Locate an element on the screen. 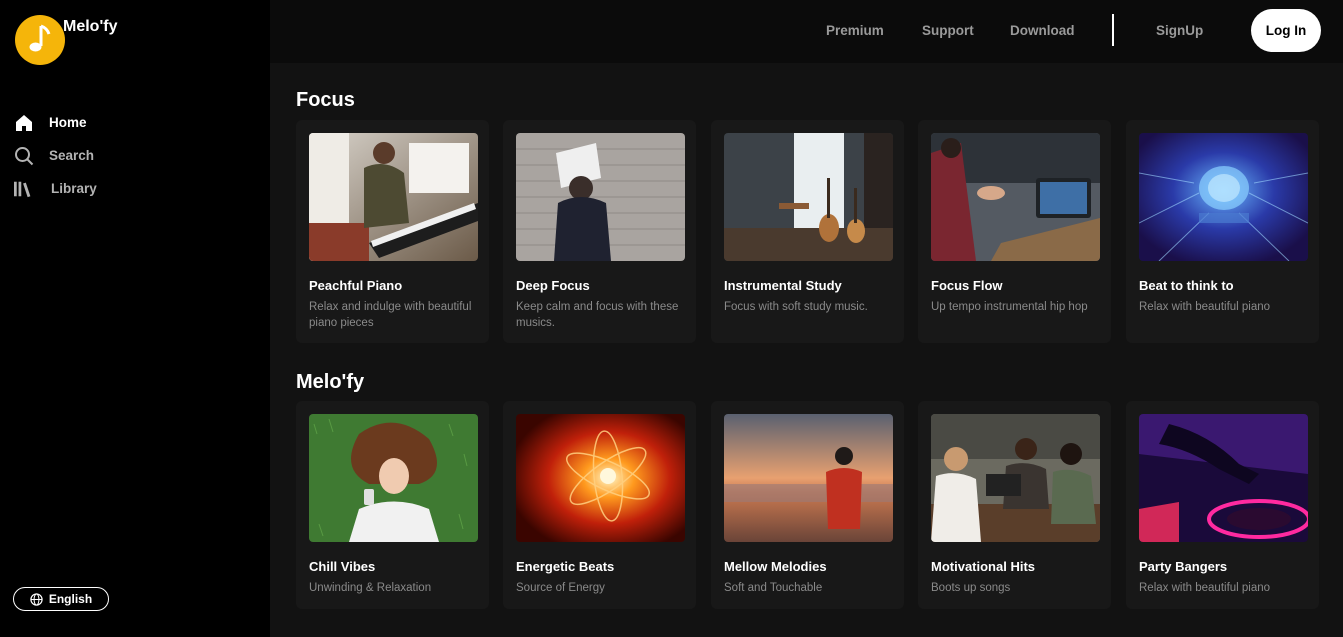 Image resolution: width=1343 pixels, height=637 pixels. card-title: Beat to think to is located at coordinates (1186, 285).